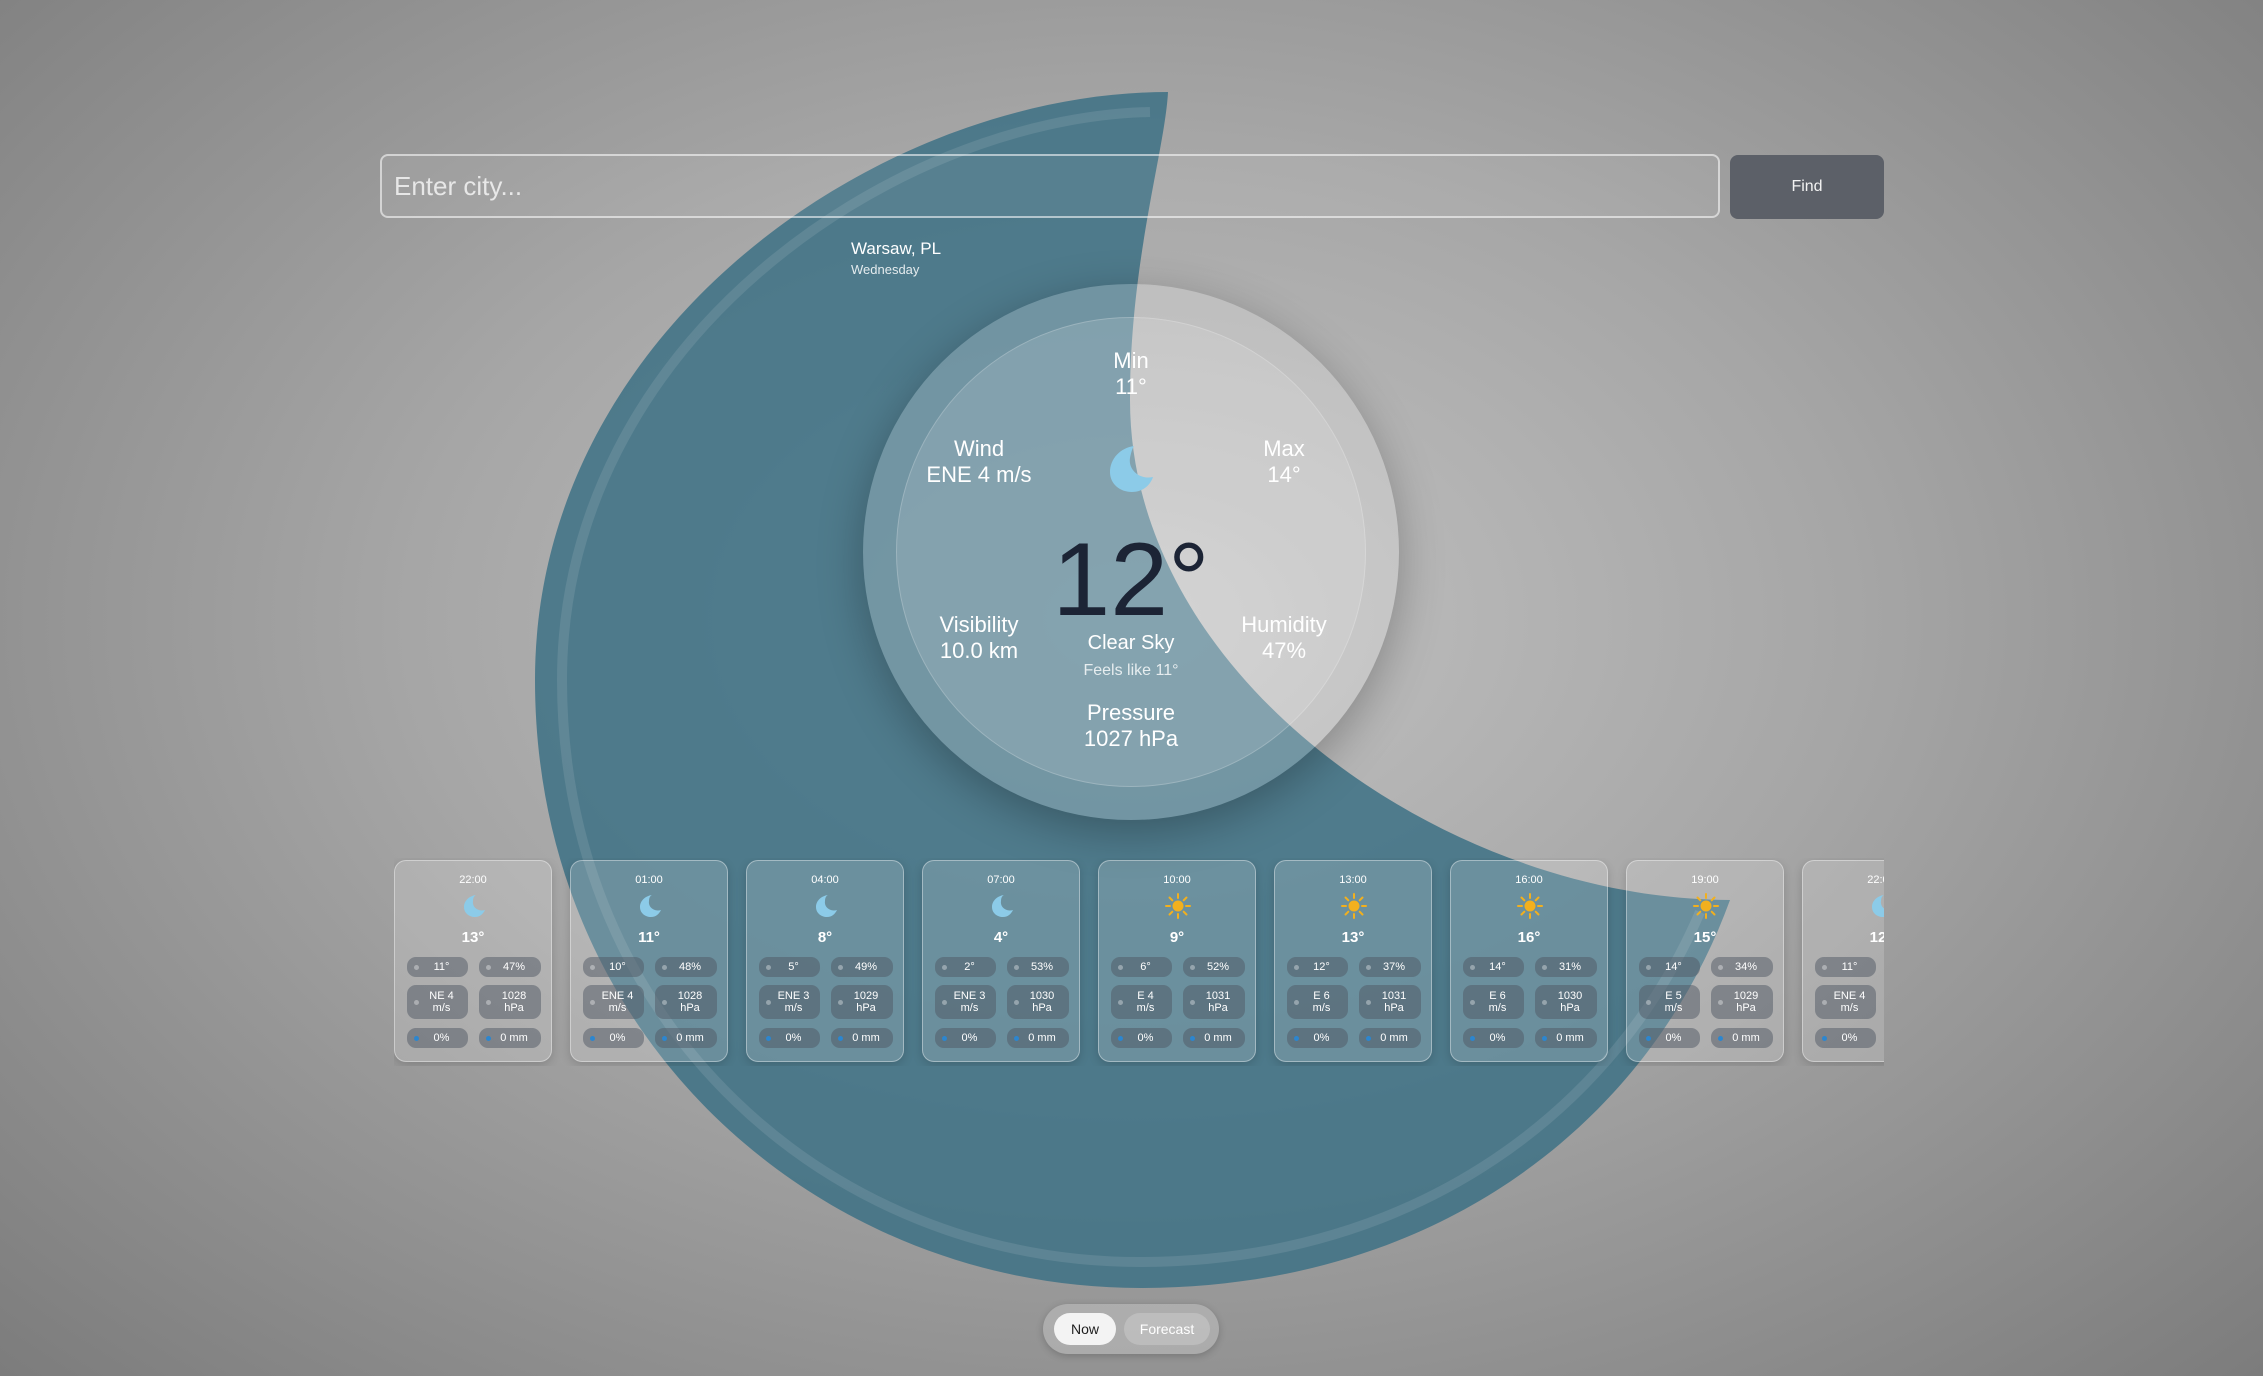 The image size is (2263, 1376). I want to click on pill-value: 37%, so click(1394, 967).